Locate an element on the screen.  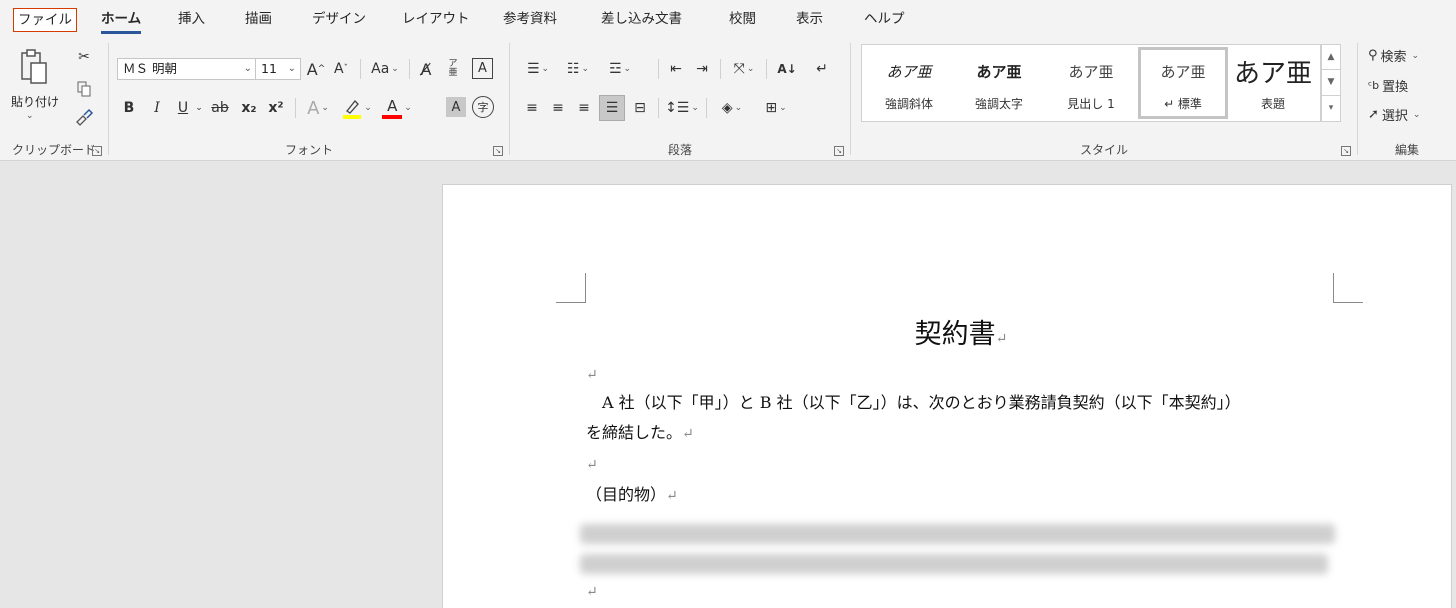
gallery-down-icon: ▼ is located at coordinates (1331, 83).